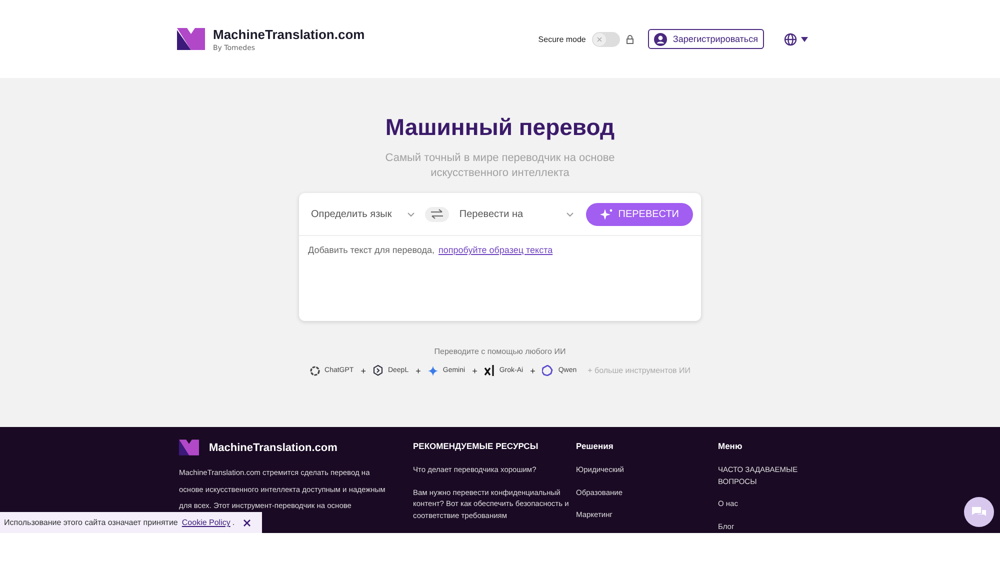 This screenshot has width=1000, height=563. I want to click on swap-languages-button, so click(437, 214).